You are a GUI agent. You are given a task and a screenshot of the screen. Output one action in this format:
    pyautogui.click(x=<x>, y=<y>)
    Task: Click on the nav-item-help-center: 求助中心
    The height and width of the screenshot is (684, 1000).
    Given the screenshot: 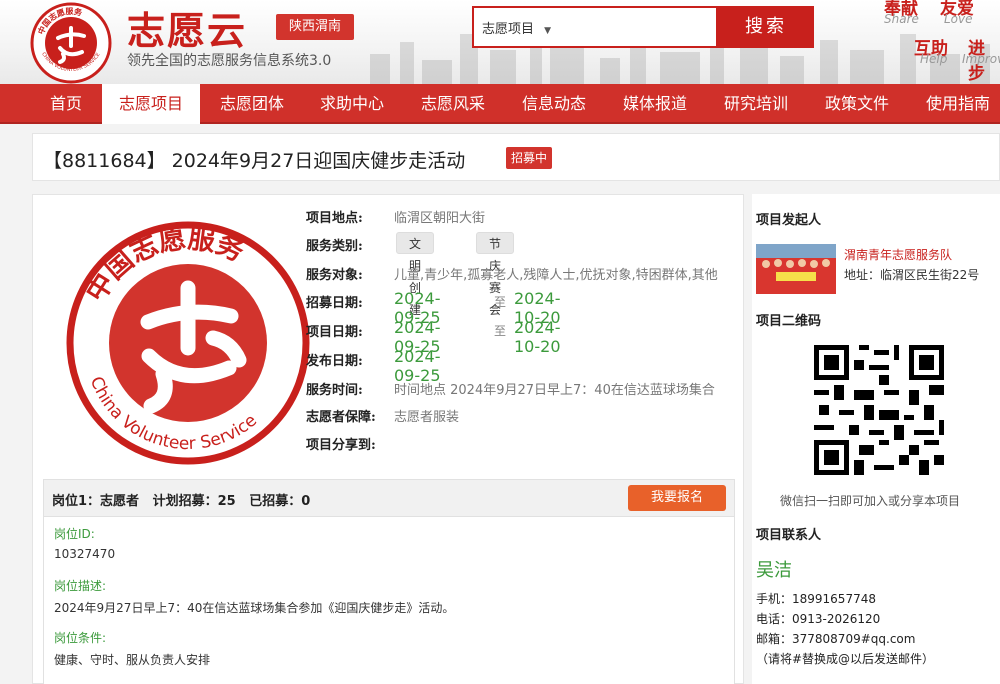 What is the action you would take?
    pyautogui.click(x=352, y=104)
    